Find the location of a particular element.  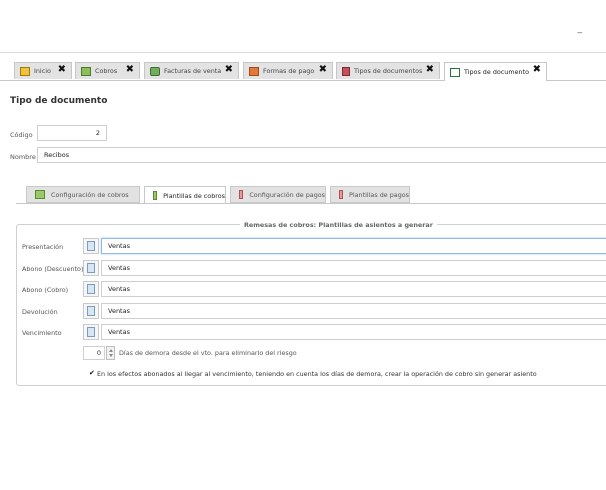

vencimiento-lookup-button is located at coordinates (91, 332).